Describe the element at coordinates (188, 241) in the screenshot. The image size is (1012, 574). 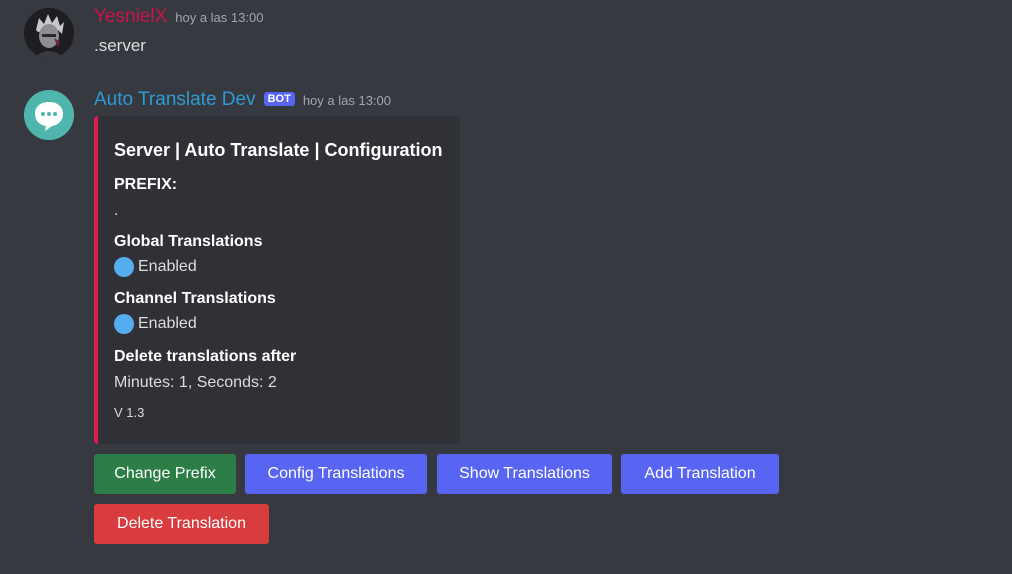
I see `field-global-translations-name: Global Translations` at that location.